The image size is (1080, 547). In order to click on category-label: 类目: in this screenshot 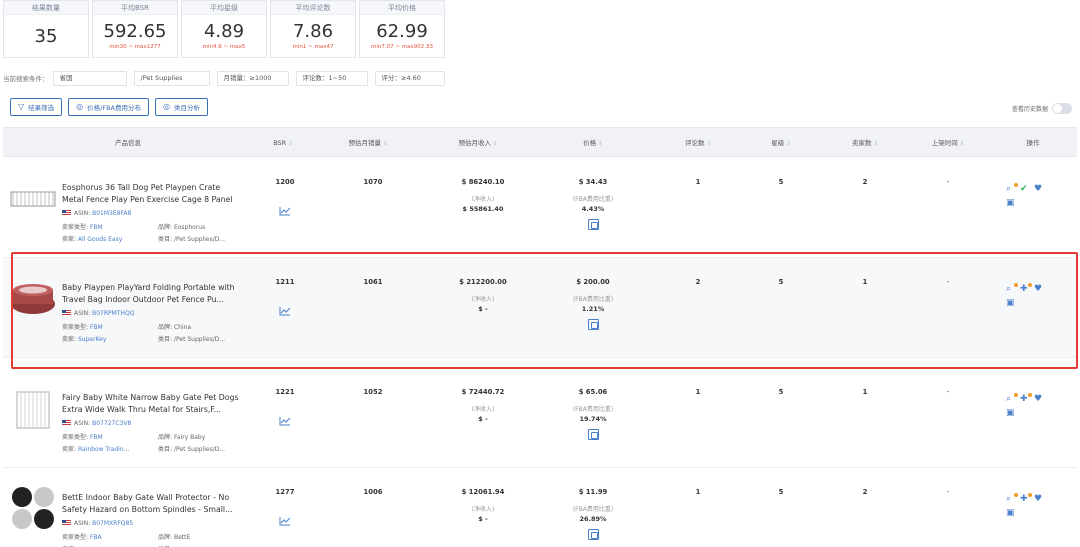, I will do `click(165, 239)`.